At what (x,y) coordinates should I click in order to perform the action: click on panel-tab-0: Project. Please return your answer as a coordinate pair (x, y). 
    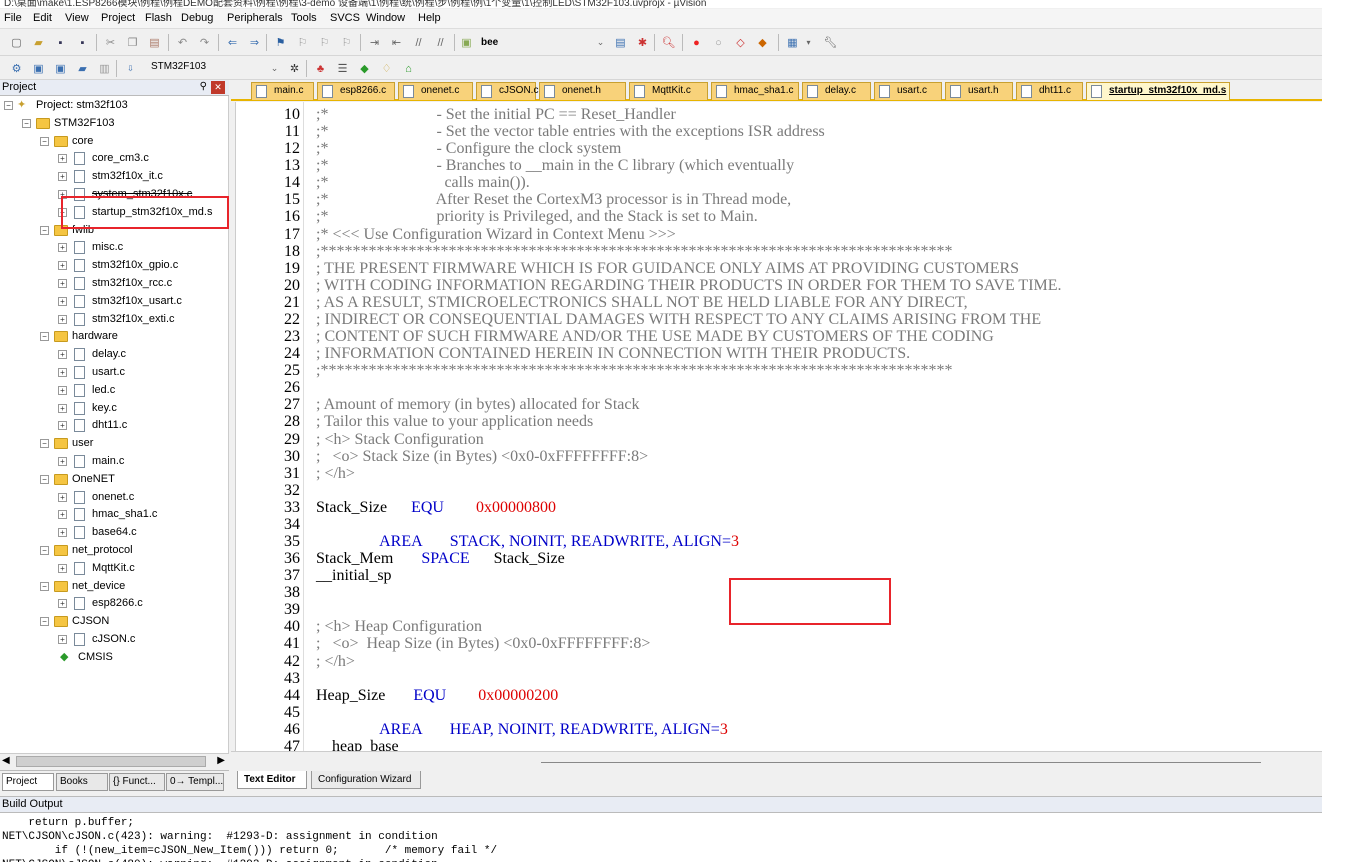
    Looking at the image, I should click on (28, 782).